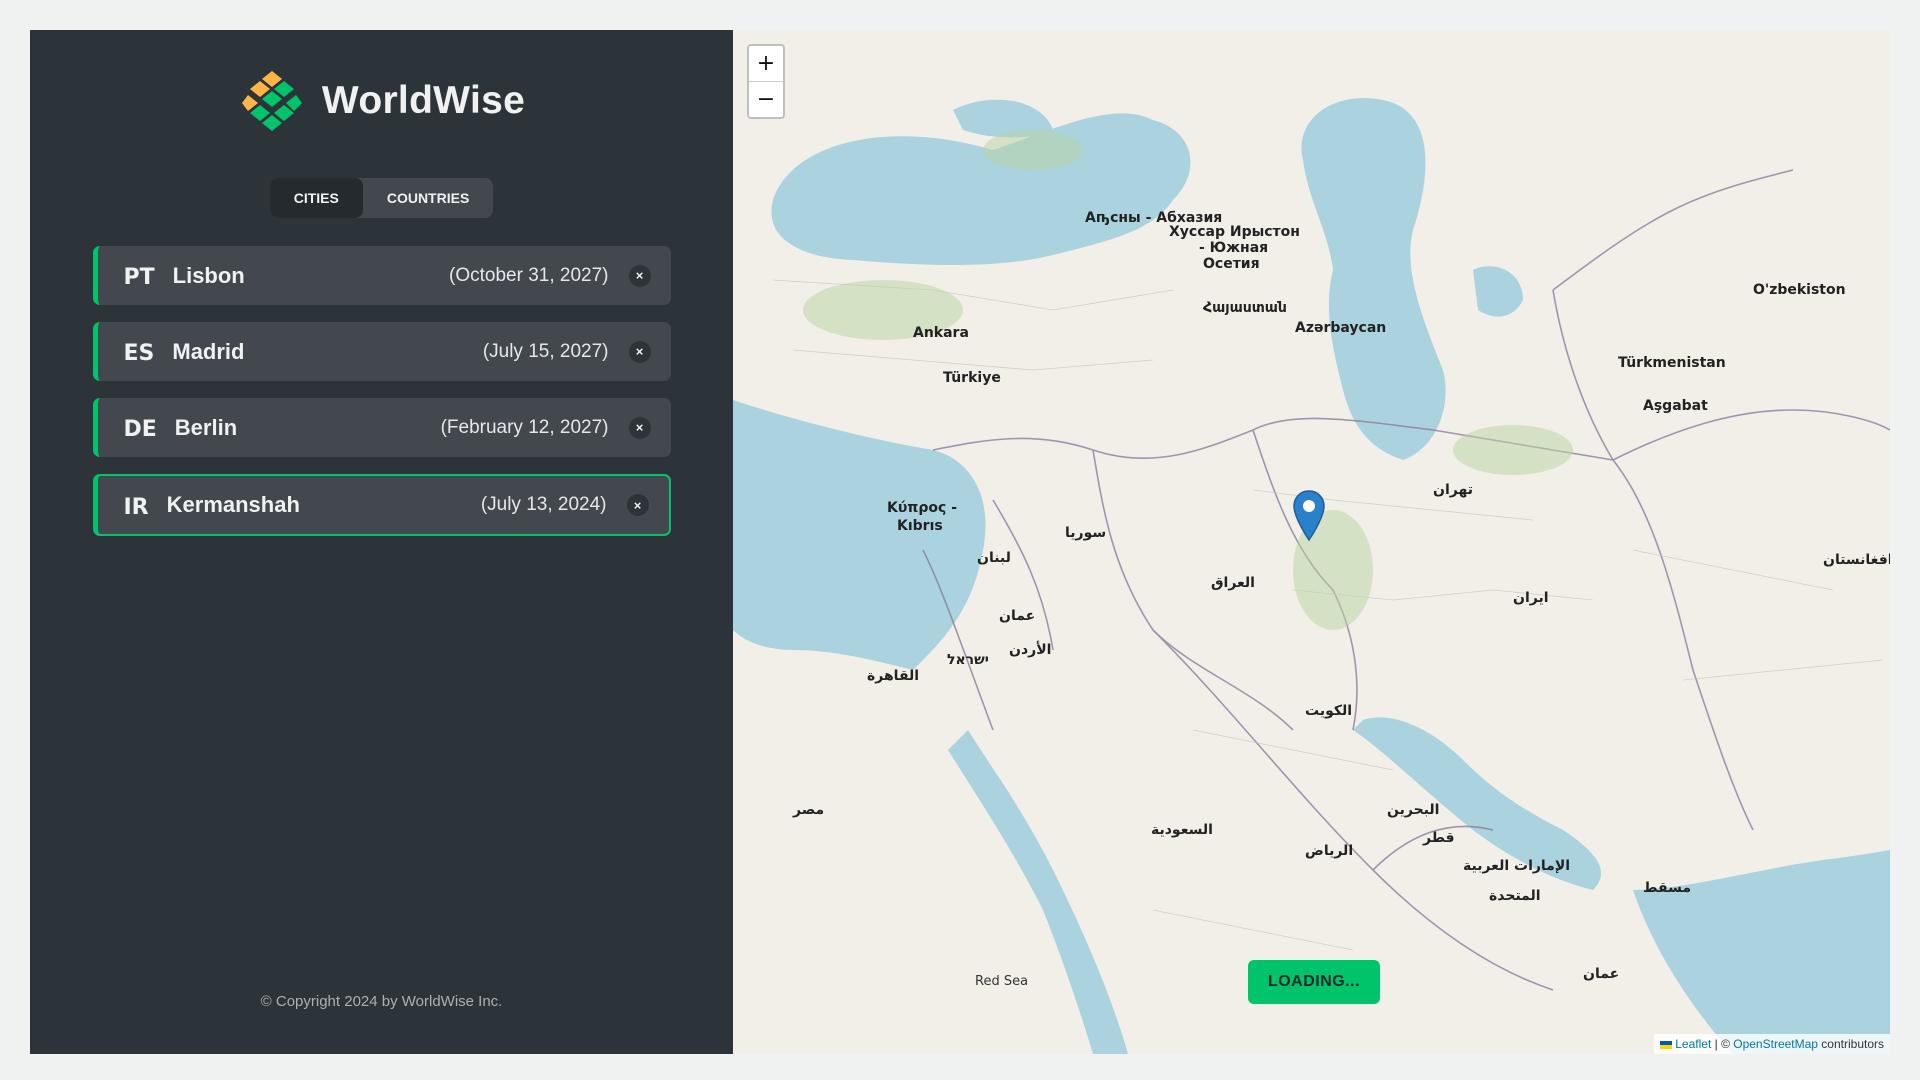 The height and width of the screenshot is (1080, 1920). What do you see at coordinates (316, 198) in the screenshot?
I see `tab-cities: Cities` at bounding box center [316, 198].